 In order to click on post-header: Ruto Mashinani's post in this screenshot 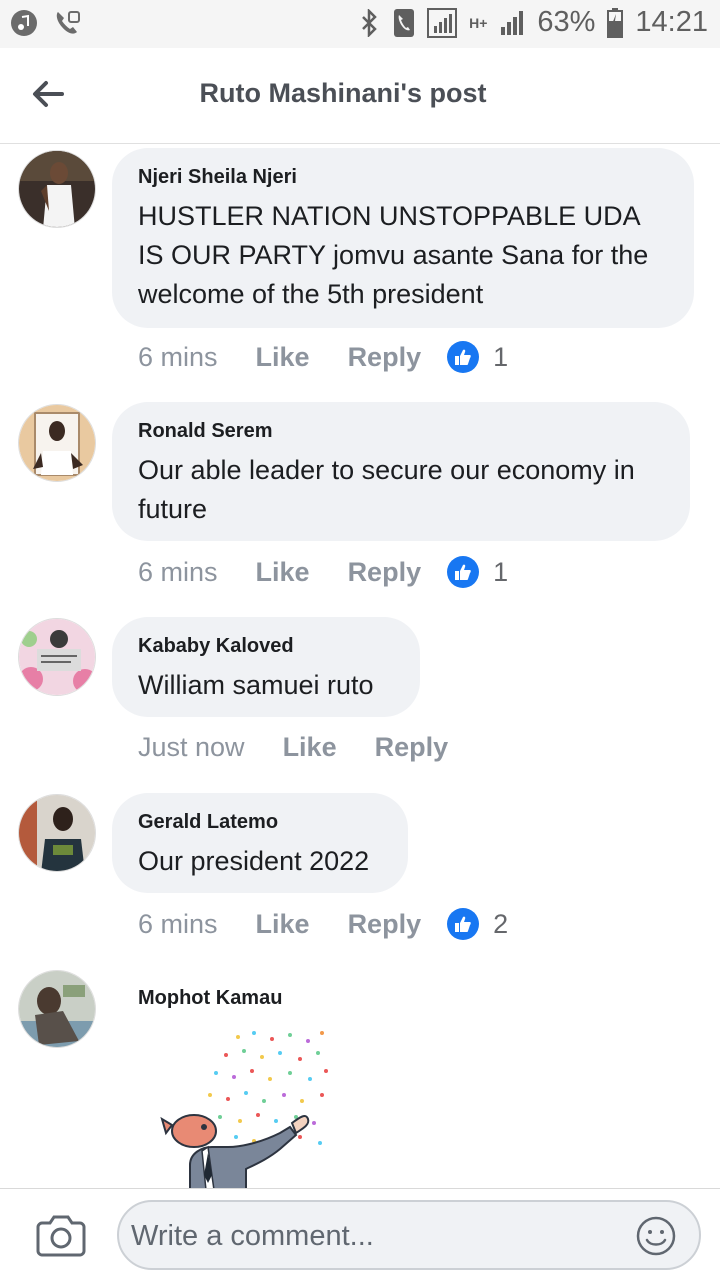, I will do `click(360, 96)`.